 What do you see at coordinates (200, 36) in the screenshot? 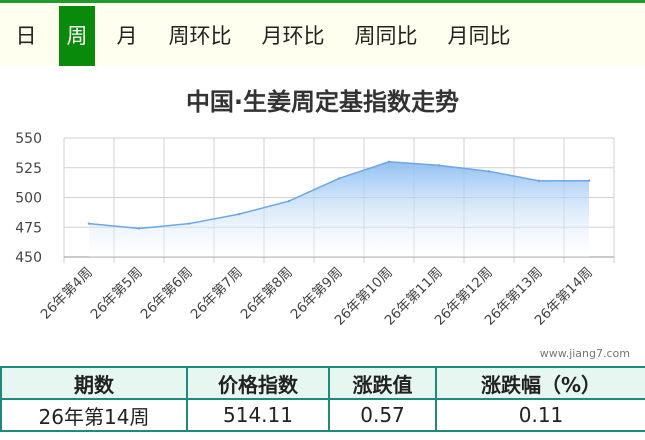
I see `tab-week-on-week: 周环比` at bounding box center [200, 36].